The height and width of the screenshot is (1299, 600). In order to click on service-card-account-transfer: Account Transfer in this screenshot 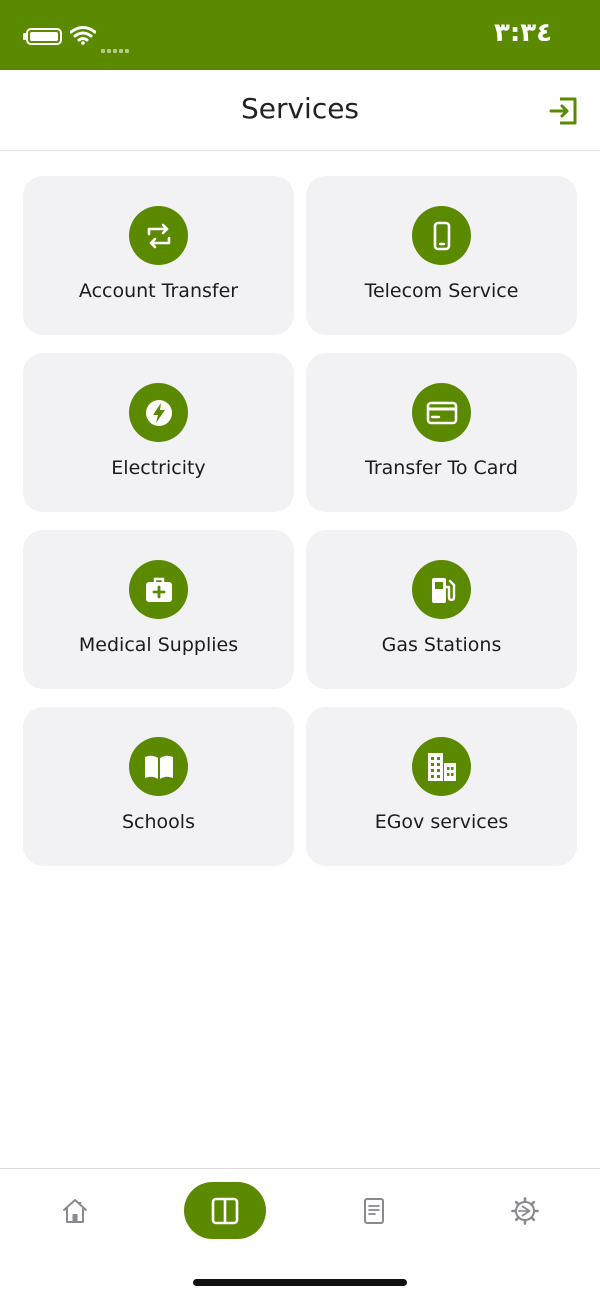, I will do `click(158, 255)`.